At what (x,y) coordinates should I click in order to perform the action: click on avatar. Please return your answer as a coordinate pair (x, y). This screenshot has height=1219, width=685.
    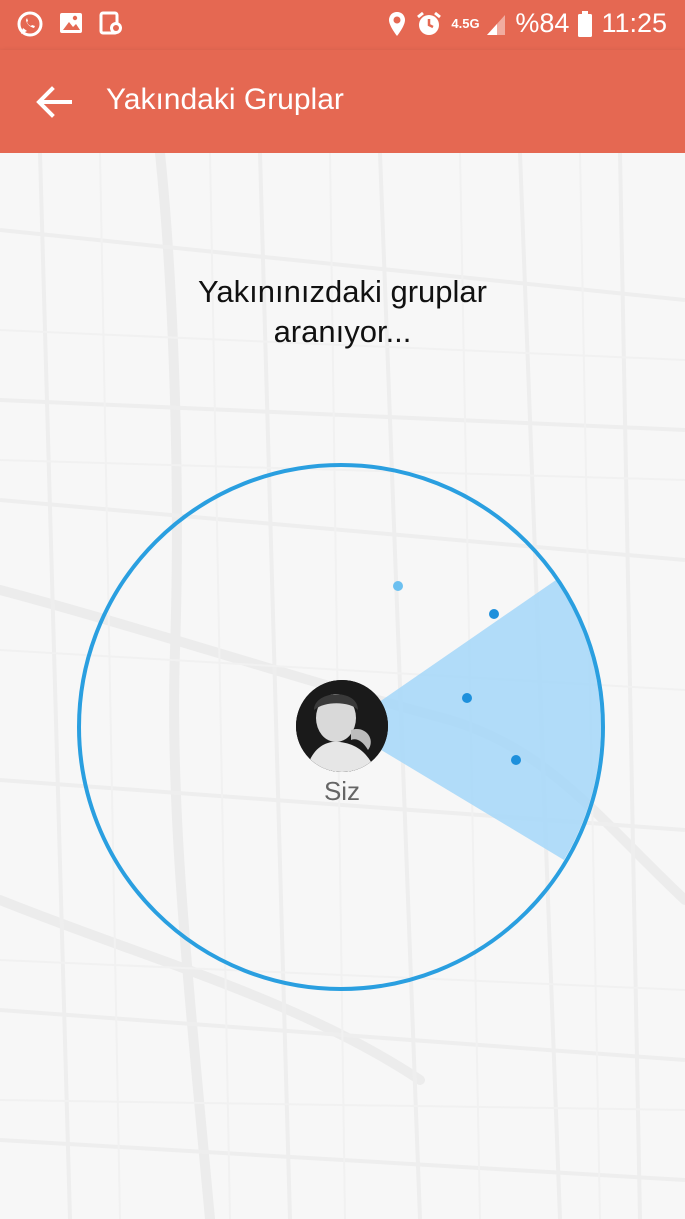
    Looking at the image, I should click on (342, 726).